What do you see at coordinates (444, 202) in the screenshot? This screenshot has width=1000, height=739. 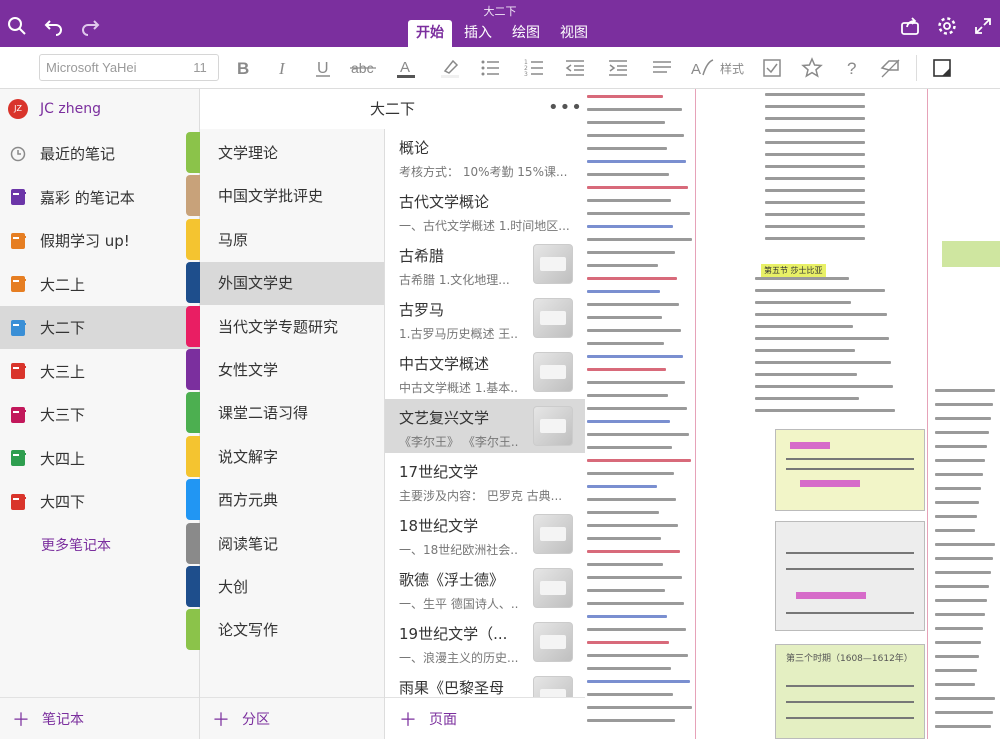 I see `page-title: 古代文学概论` at bounding box center [444, 202].